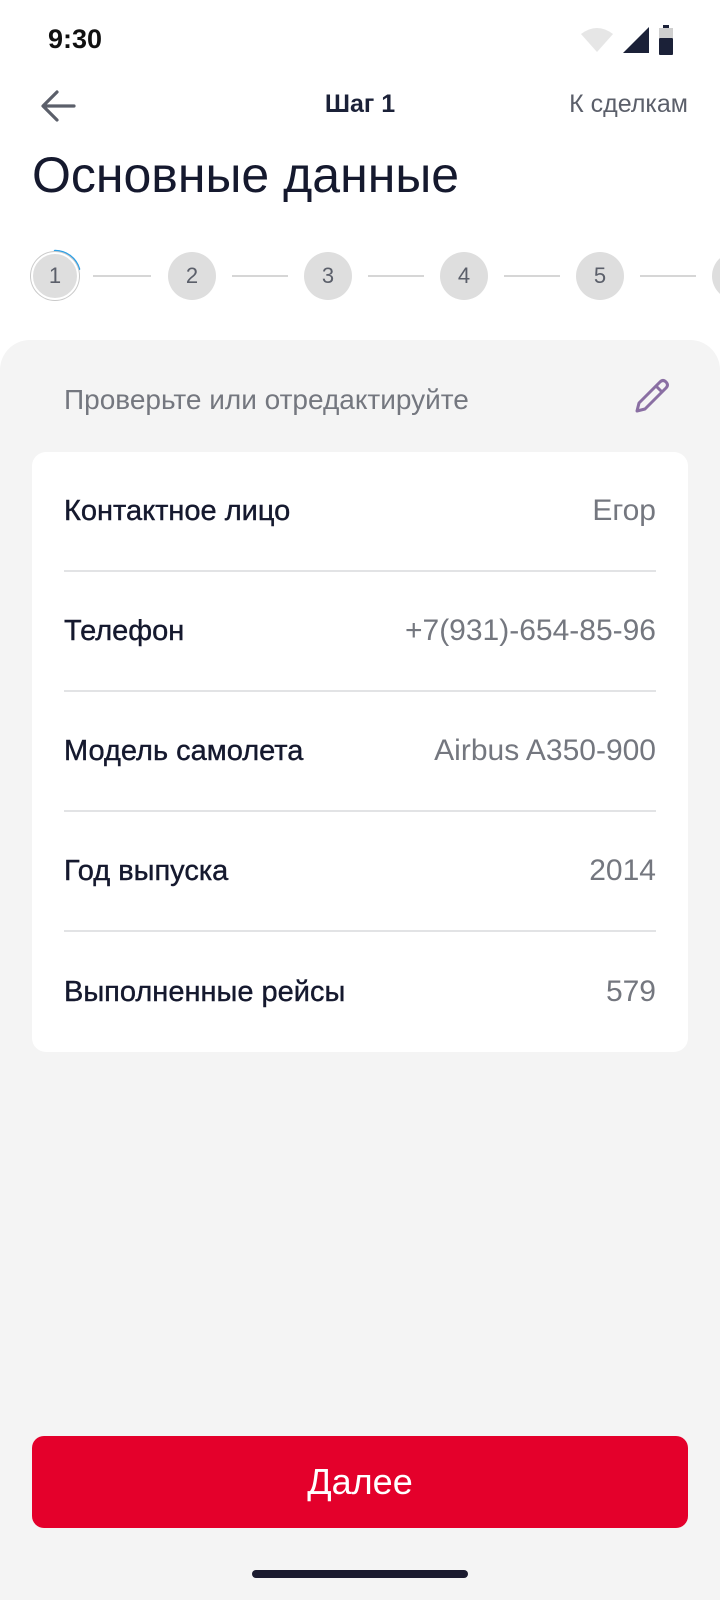 This screenshot has width=720, height=1600. What do you see at coordinates (622, 870) in the screenshot?
I see `info-value: 2014` at bounding box center [622, 870].